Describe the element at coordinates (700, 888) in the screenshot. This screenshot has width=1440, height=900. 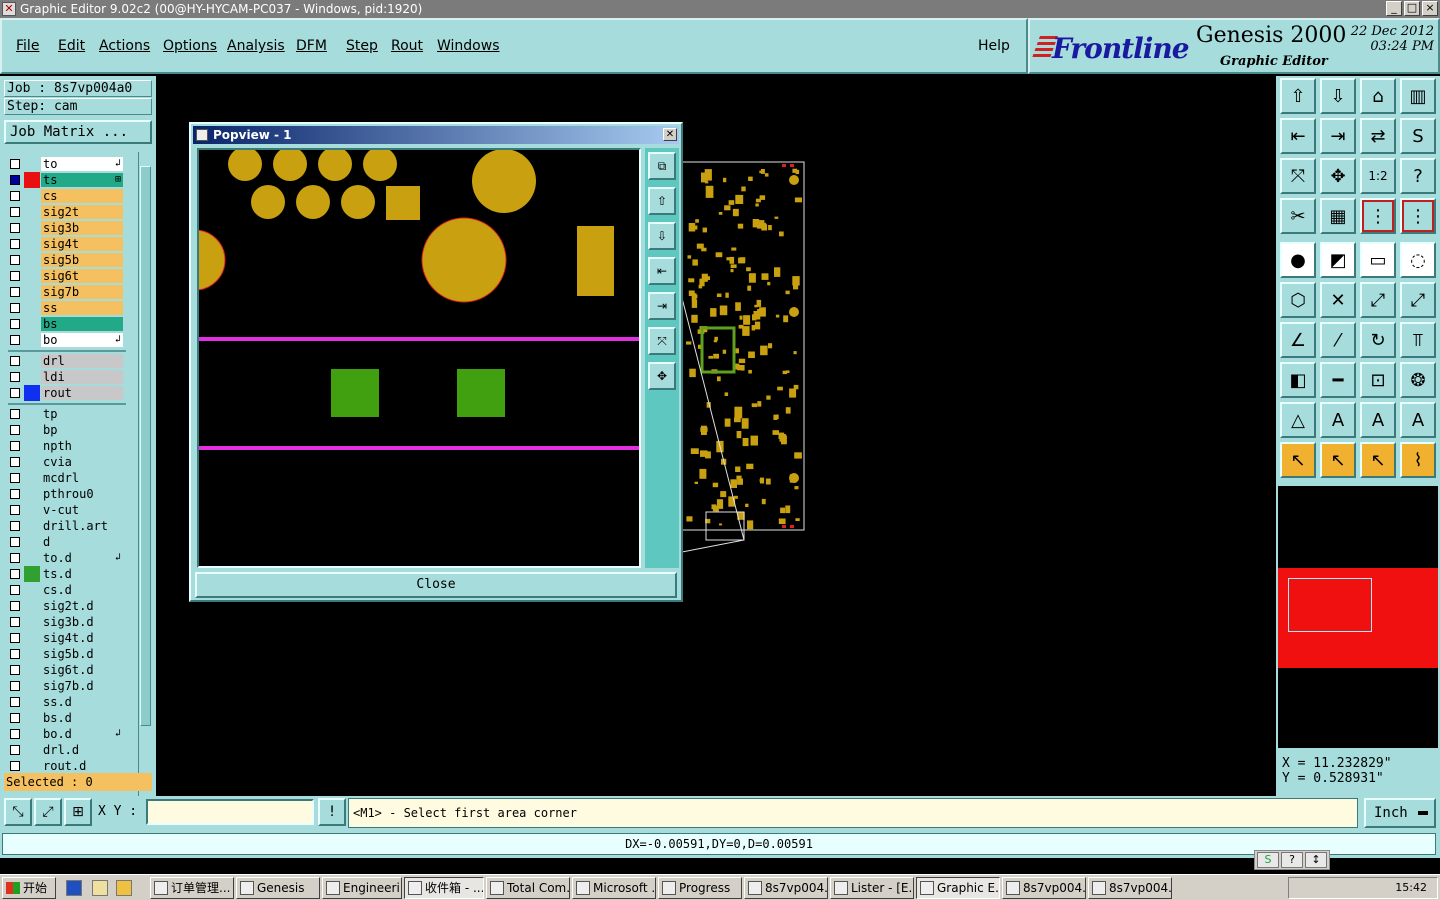
I see `taskbar-item: Progress` at that location.